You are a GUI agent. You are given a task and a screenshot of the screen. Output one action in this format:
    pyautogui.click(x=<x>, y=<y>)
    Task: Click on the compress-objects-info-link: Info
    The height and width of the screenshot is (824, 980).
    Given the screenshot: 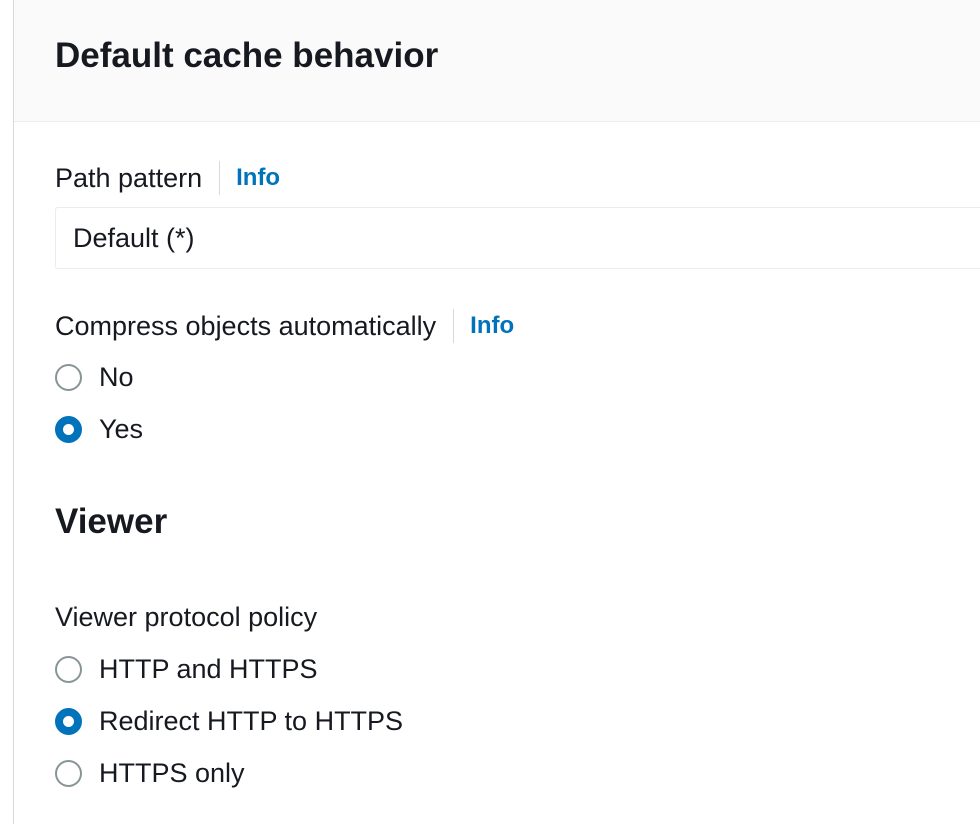 What is the action you would take?
    pyautogui.click(x=492, y=326)
    